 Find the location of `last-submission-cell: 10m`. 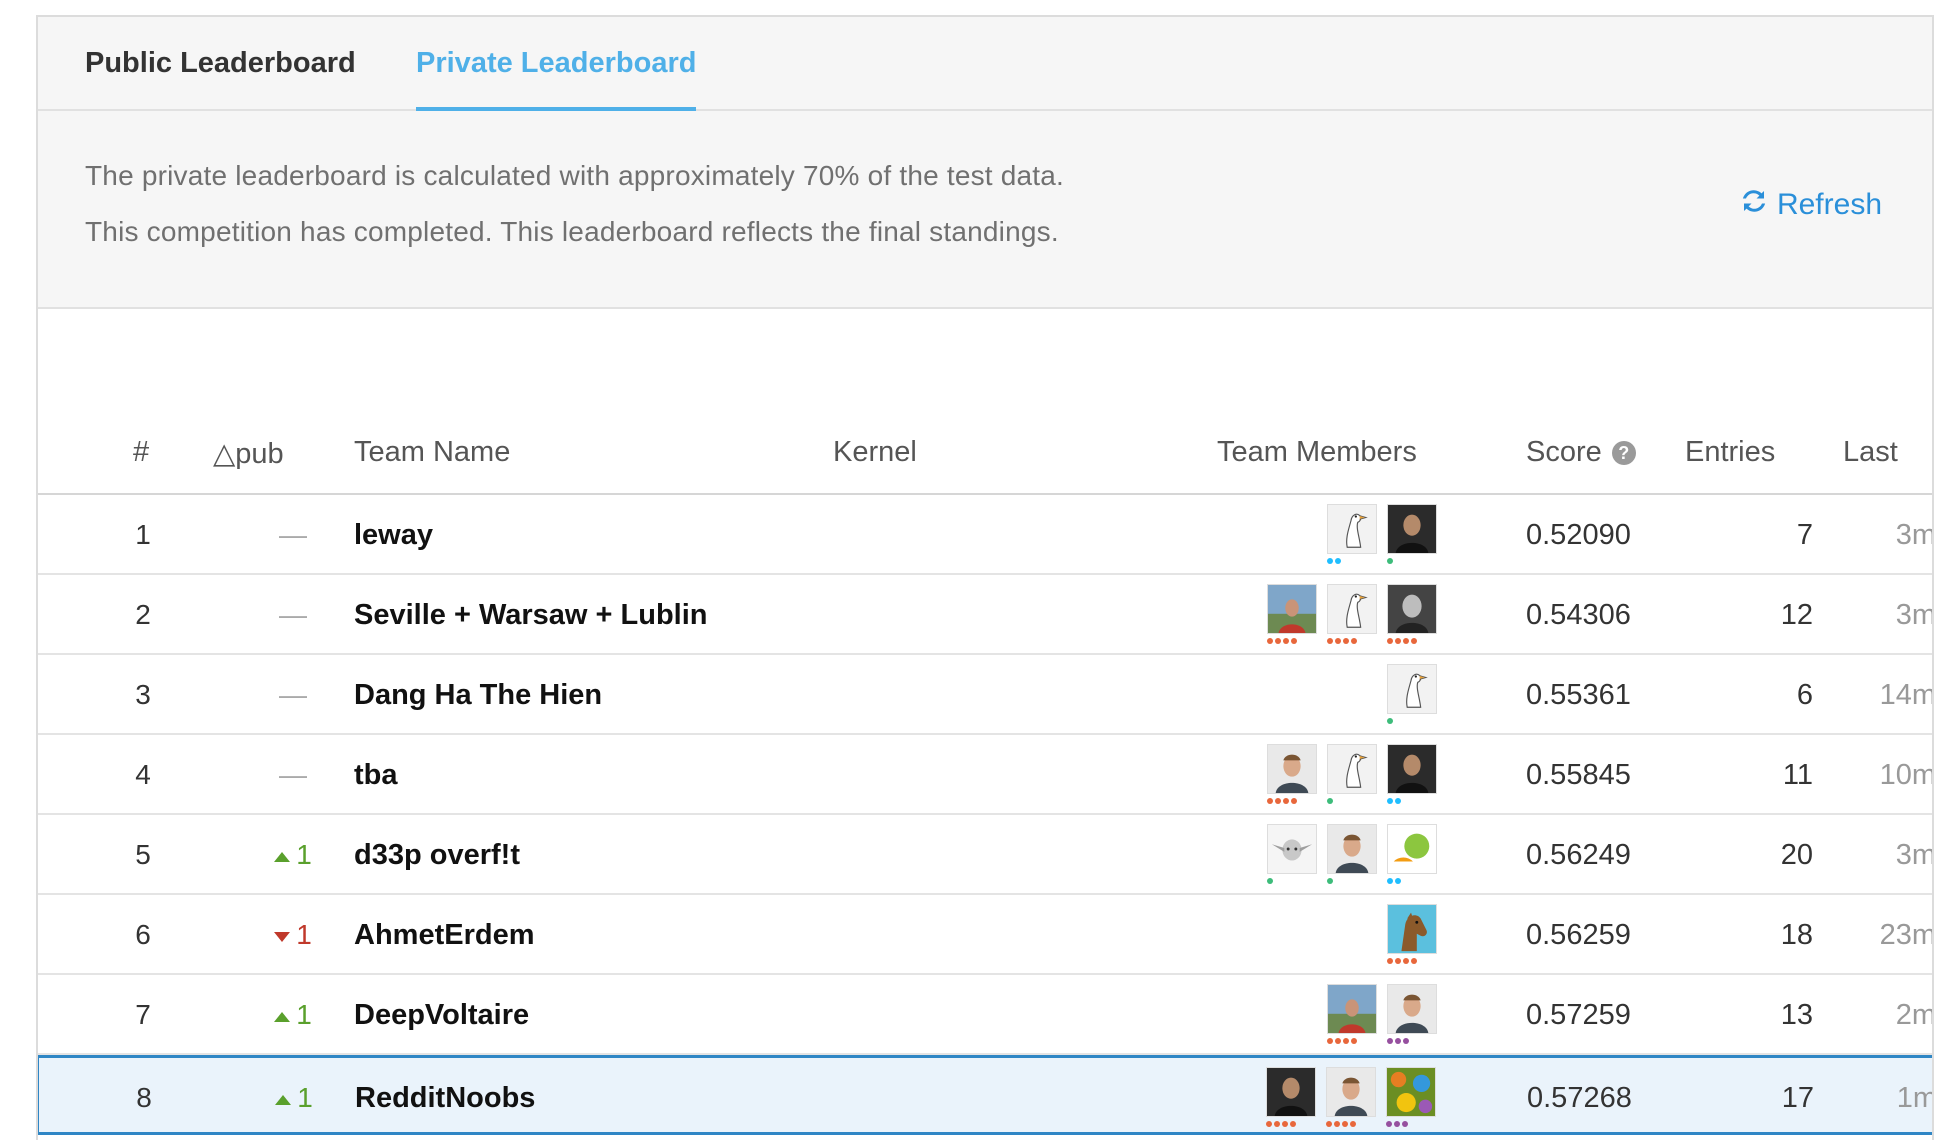

last-submission-cell: 10m is located at coordinates (1906, 775).